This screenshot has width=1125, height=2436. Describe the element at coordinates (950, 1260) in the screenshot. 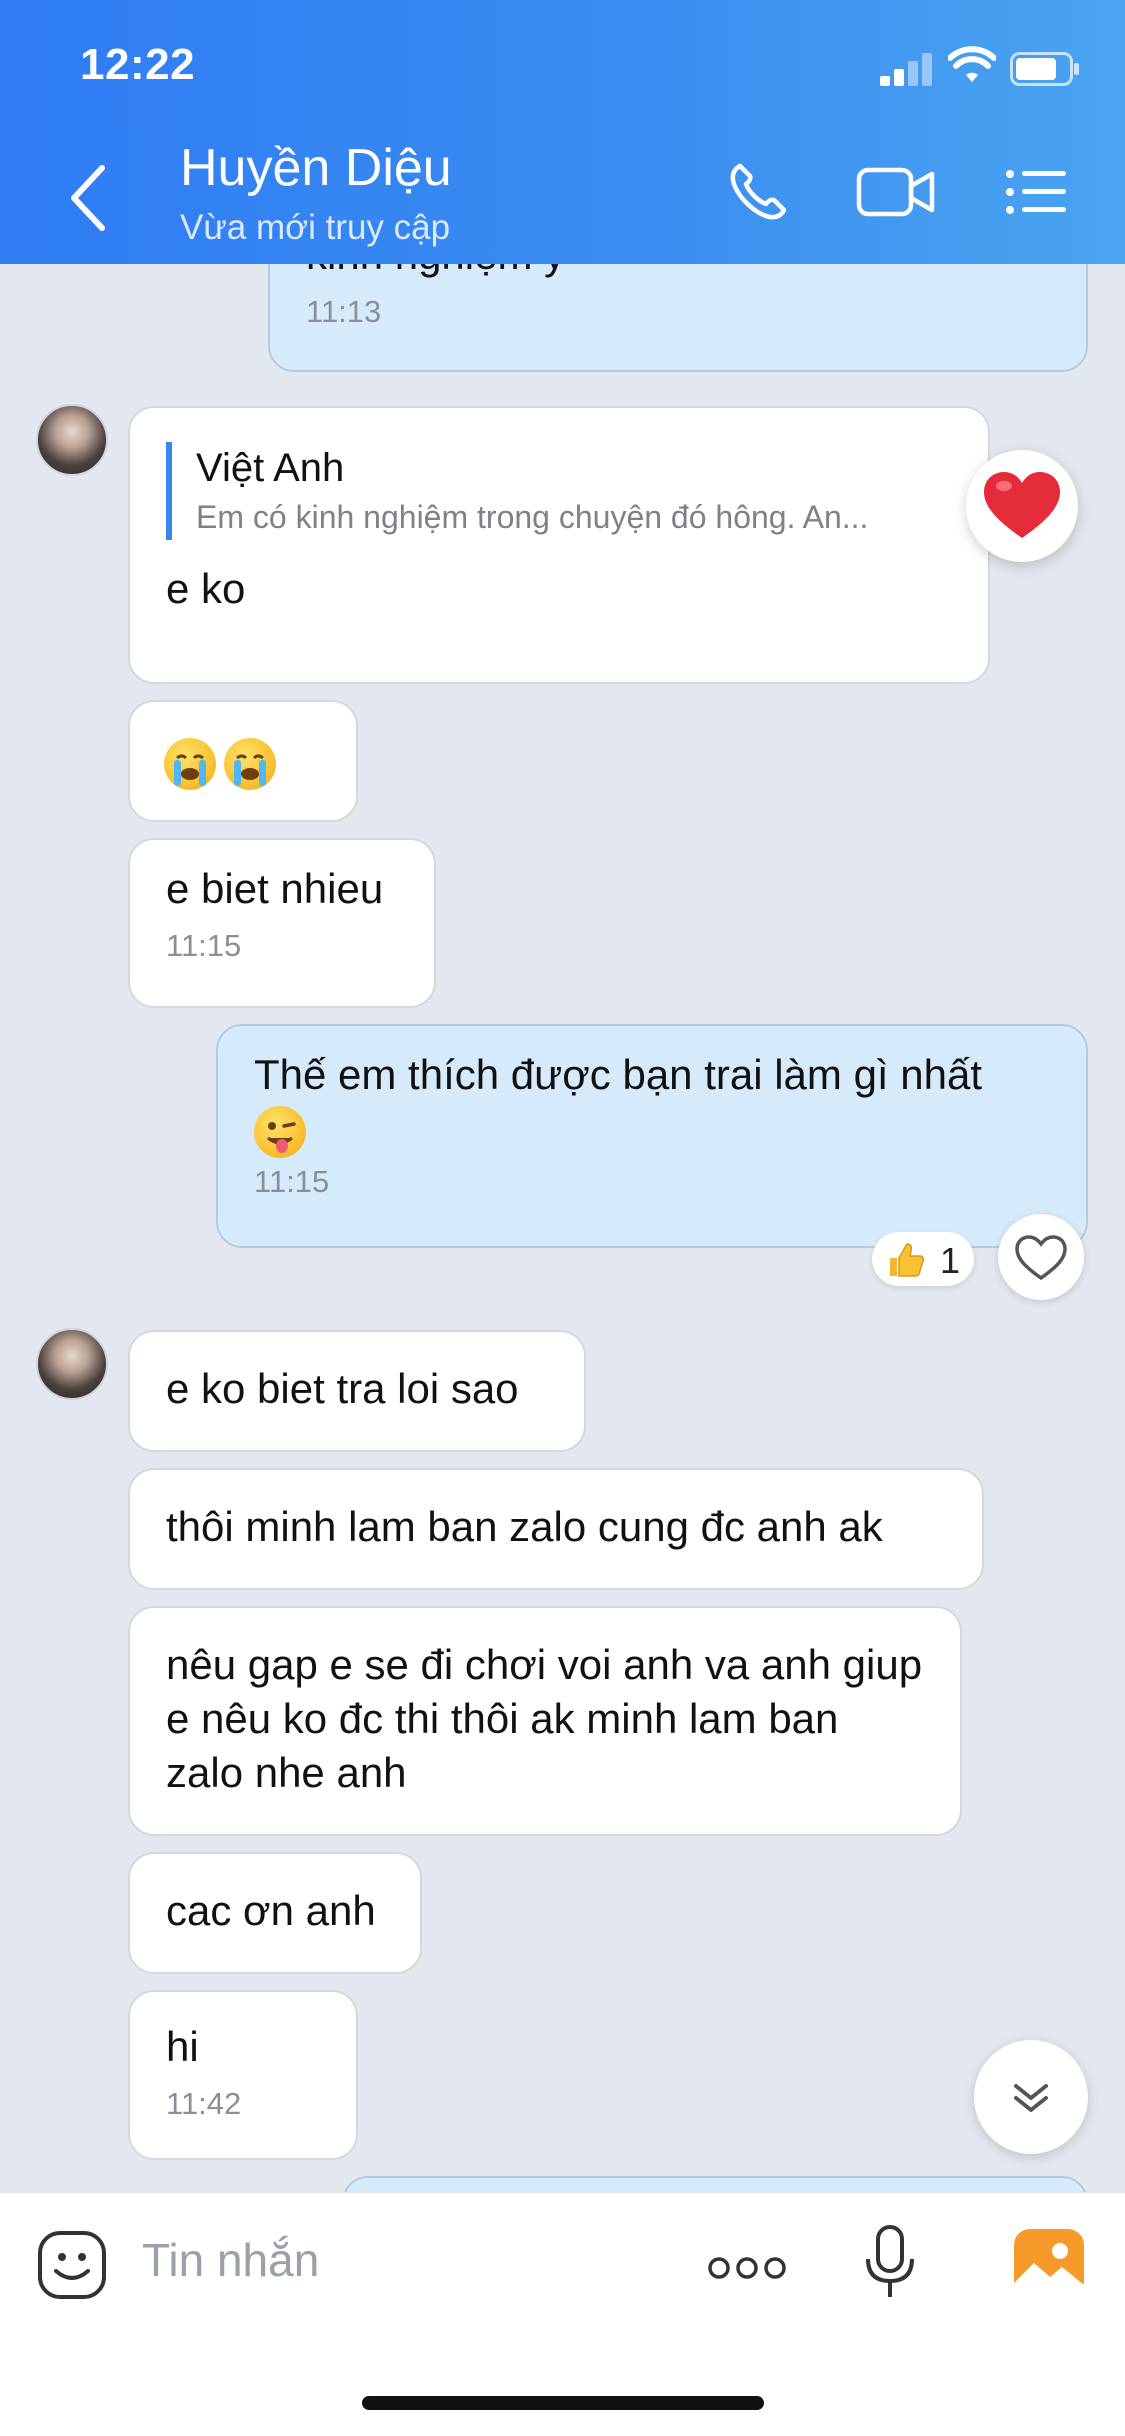

I see `reaction-count: 1` at that location.